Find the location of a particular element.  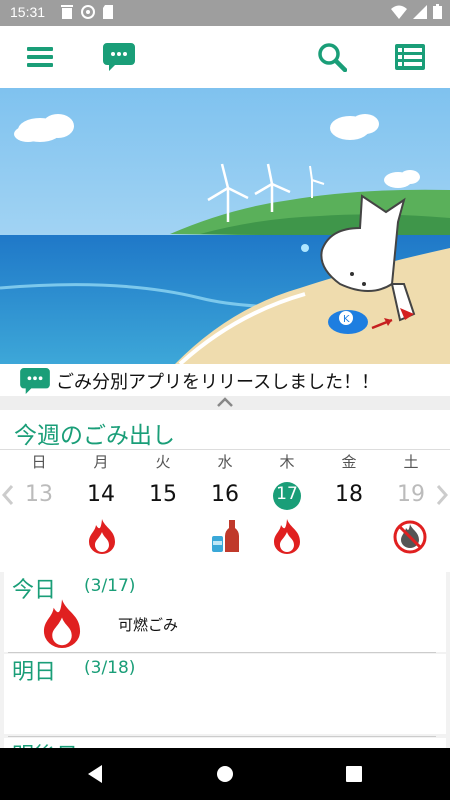

status-time: 15:31 is located at coordinates (28, 12).